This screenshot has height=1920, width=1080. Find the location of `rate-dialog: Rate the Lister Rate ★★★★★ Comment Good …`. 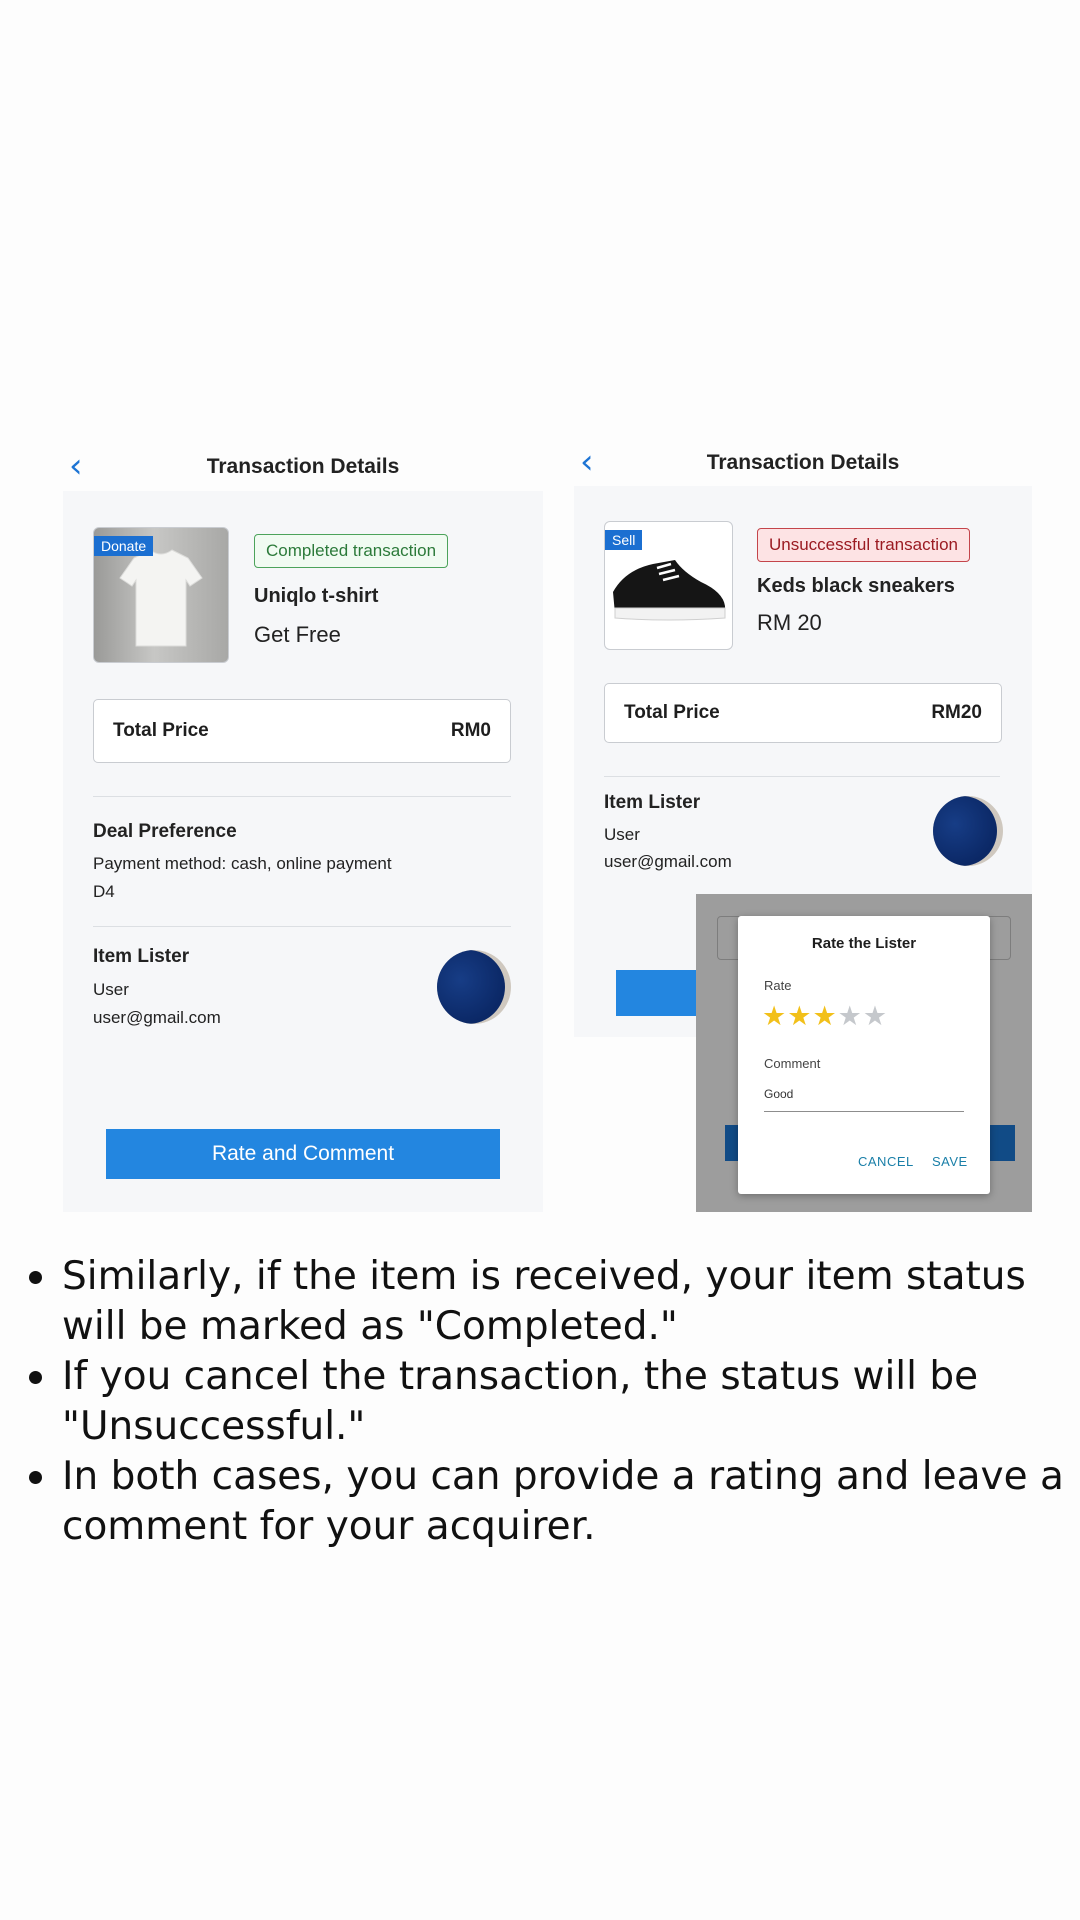

rate-dialog: Rate the Lister Rate ★★★★★ Comment Good … is located at coordinates (864, 1055).